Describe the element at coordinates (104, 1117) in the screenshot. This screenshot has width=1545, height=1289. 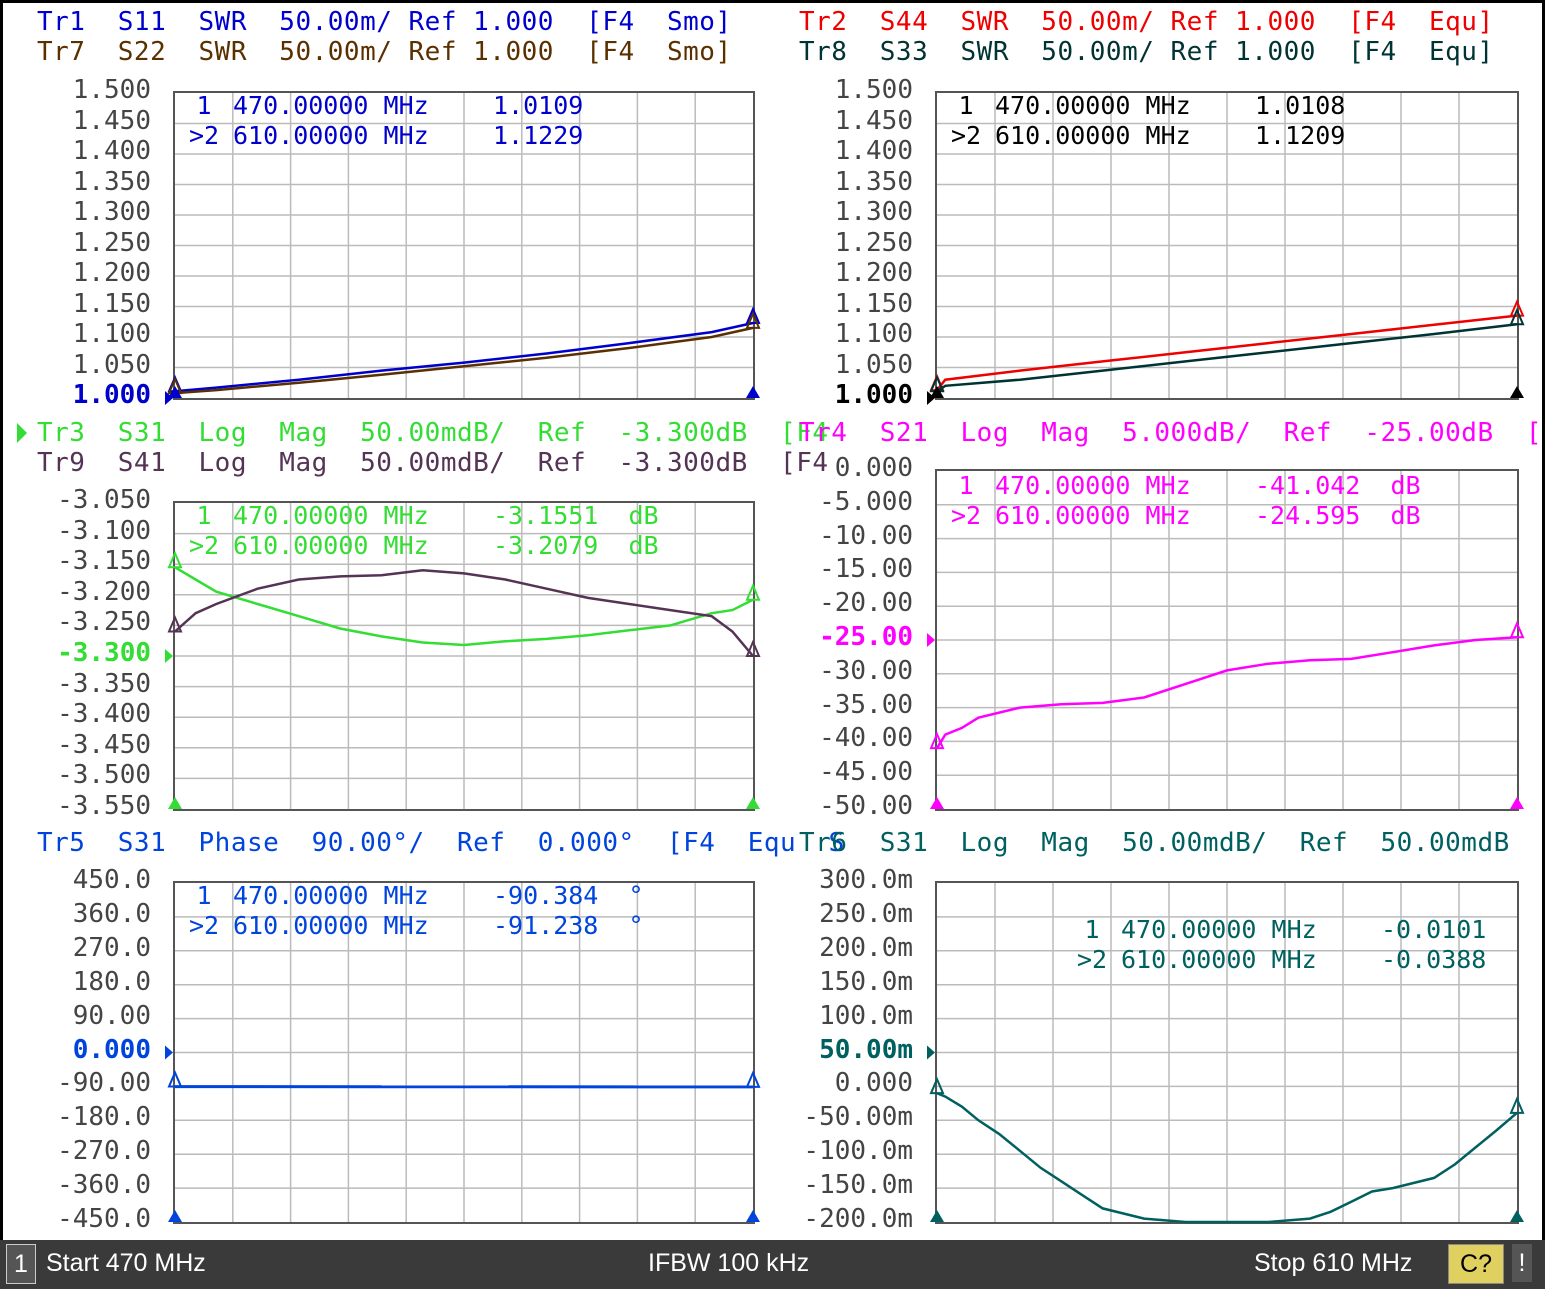
I see `y-tick-label: -180.0` at that location.